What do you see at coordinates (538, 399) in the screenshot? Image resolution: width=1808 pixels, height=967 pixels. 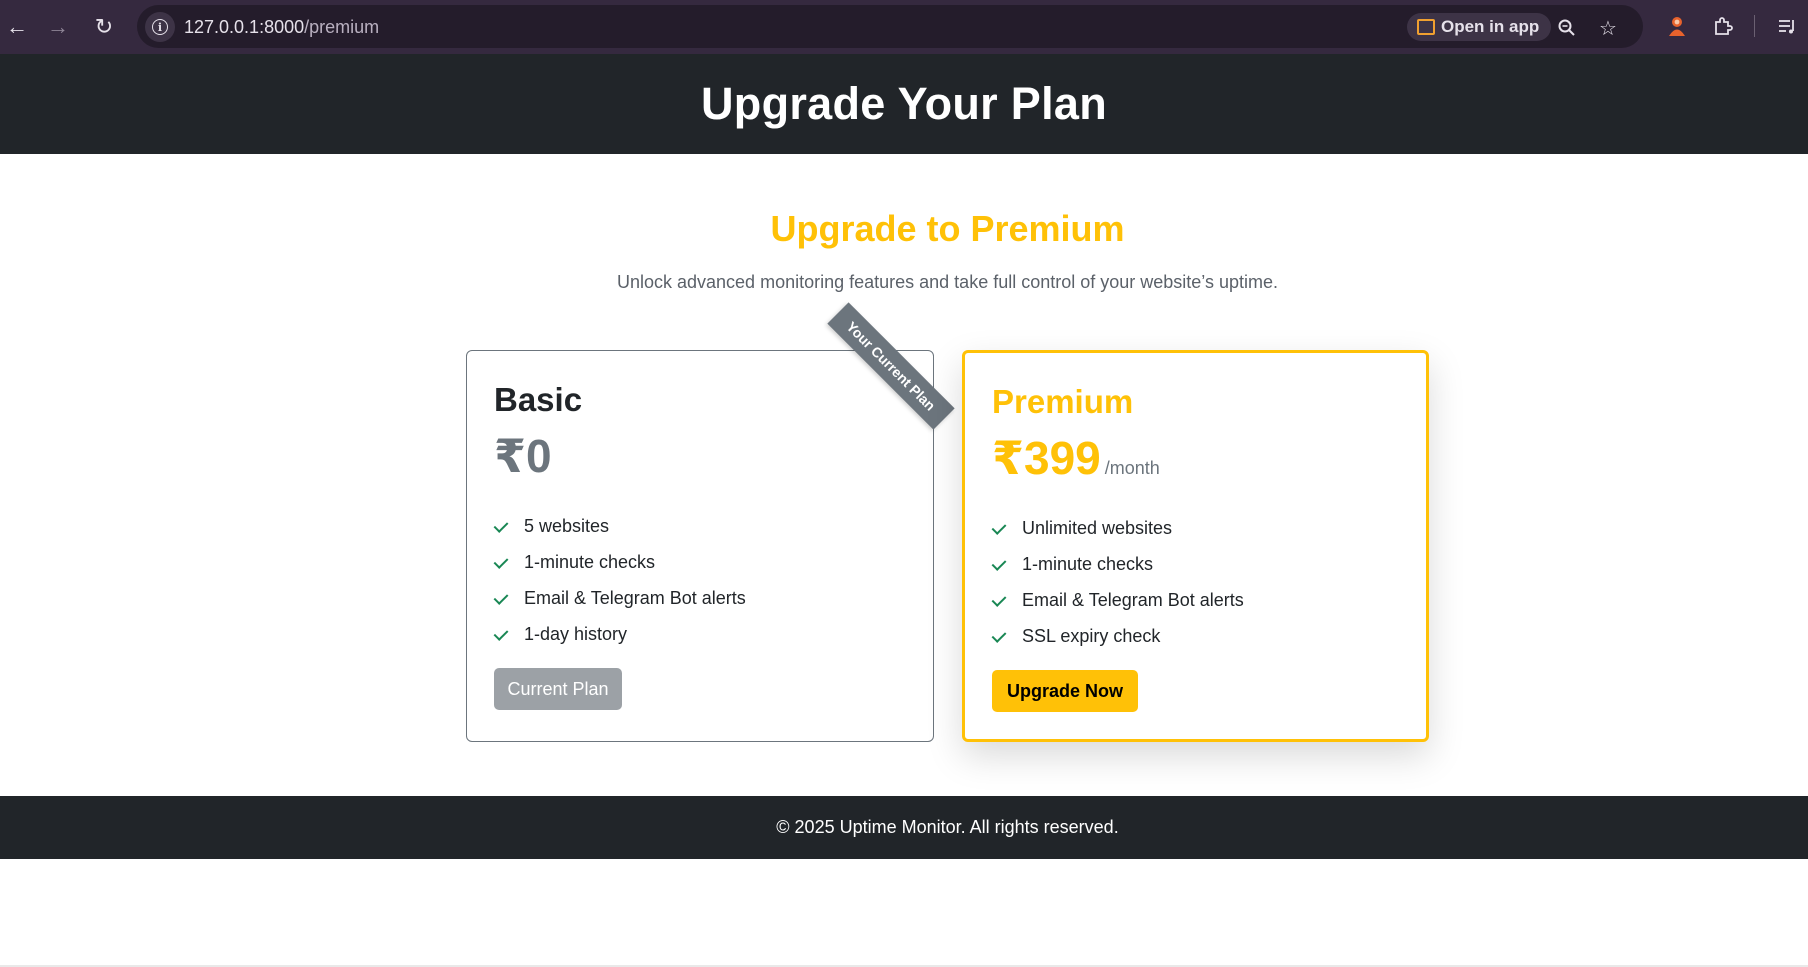 I see `plan-name: Basic` at bounding box center [538, 399].